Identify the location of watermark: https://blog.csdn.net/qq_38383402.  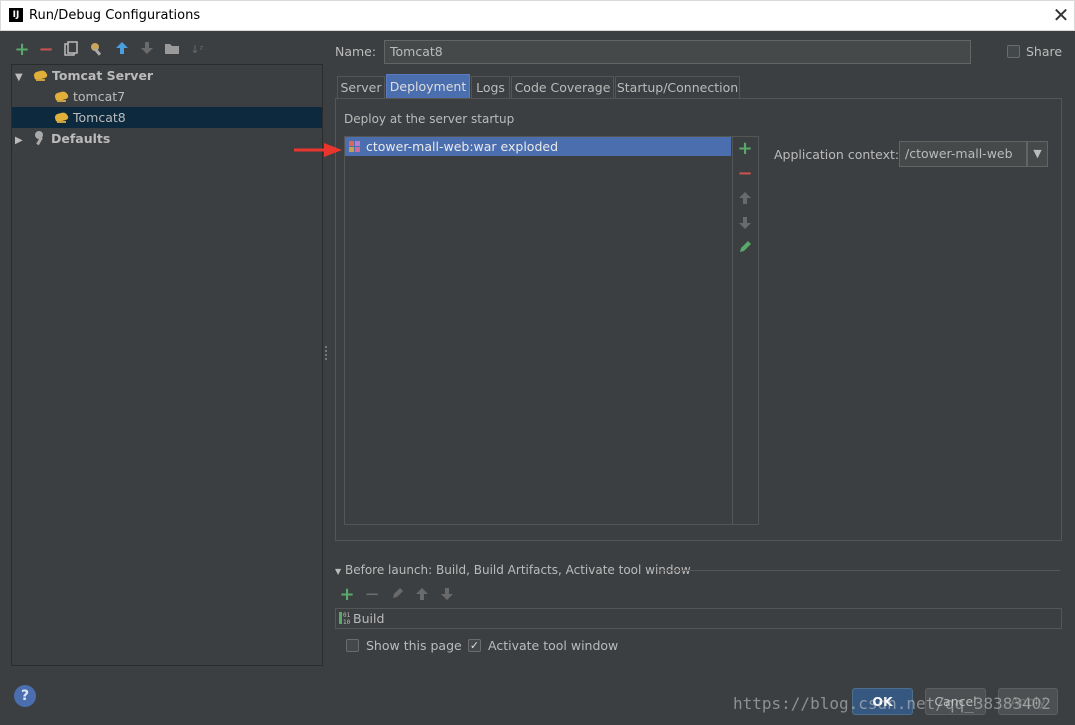
(892, 703).